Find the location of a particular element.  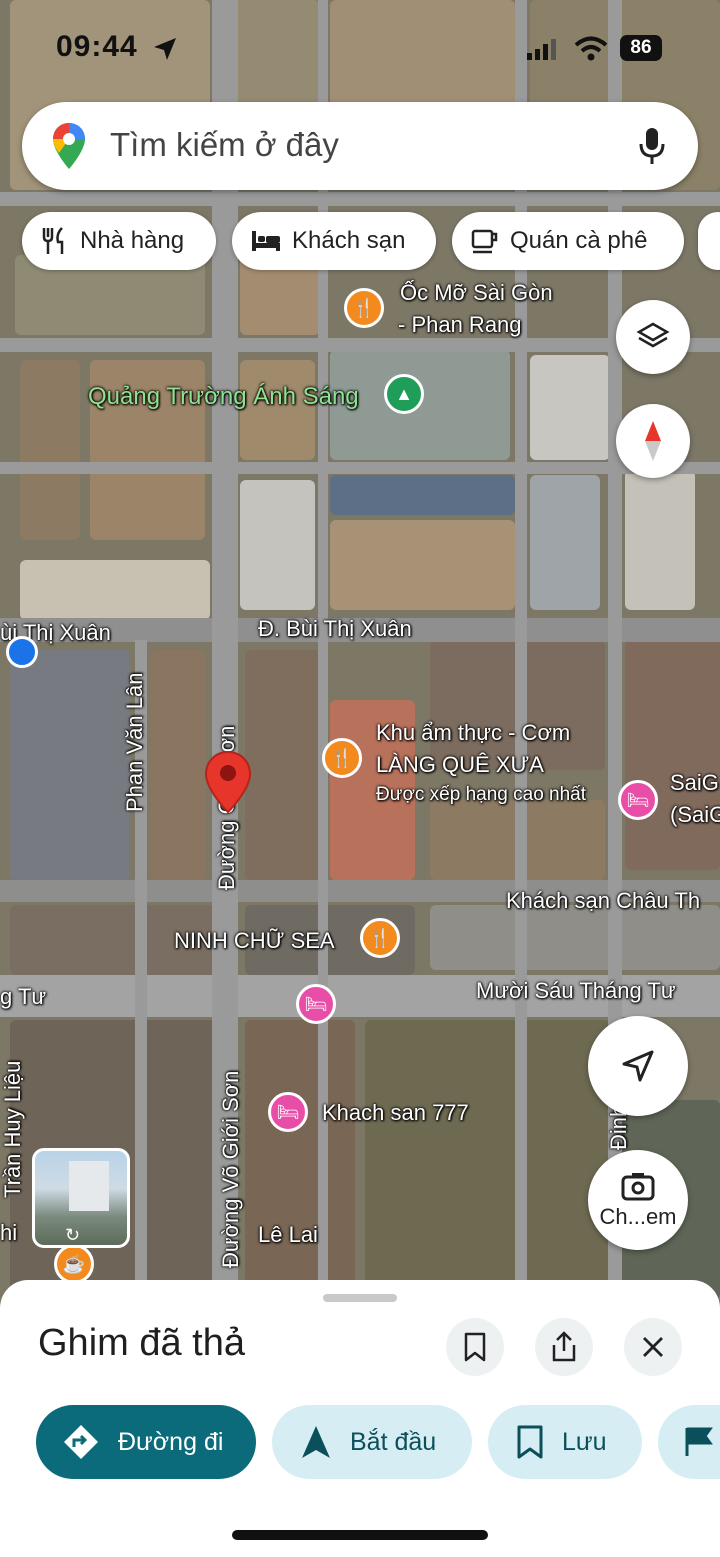

chip-label: Quán cà phê is located at coordinates (579, 240).